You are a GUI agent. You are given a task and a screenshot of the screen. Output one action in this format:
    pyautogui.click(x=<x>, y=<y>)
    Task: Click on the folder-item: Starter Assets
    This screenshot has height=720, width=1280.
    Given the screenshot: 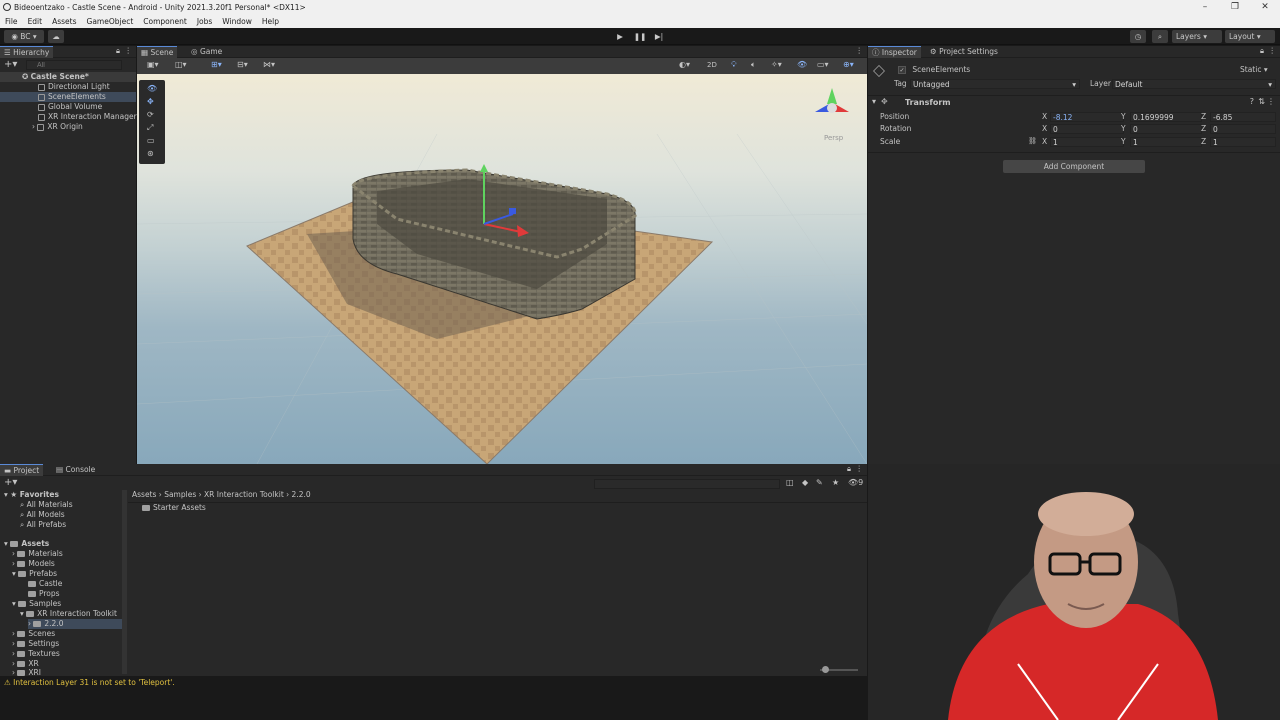 What is the action you would take?
    pyautogui.click(x=174, y=508)
    